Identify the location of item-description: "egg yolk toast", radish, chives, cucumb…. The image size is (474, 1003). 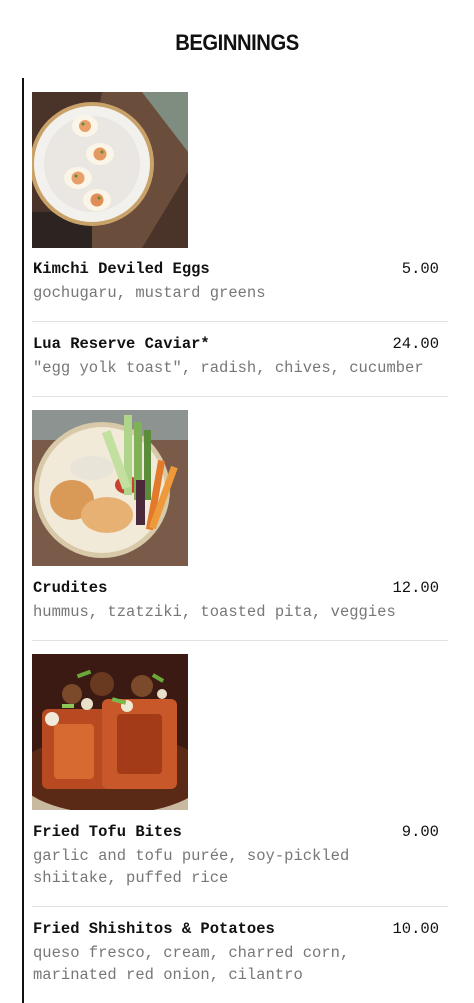
(228, 368).